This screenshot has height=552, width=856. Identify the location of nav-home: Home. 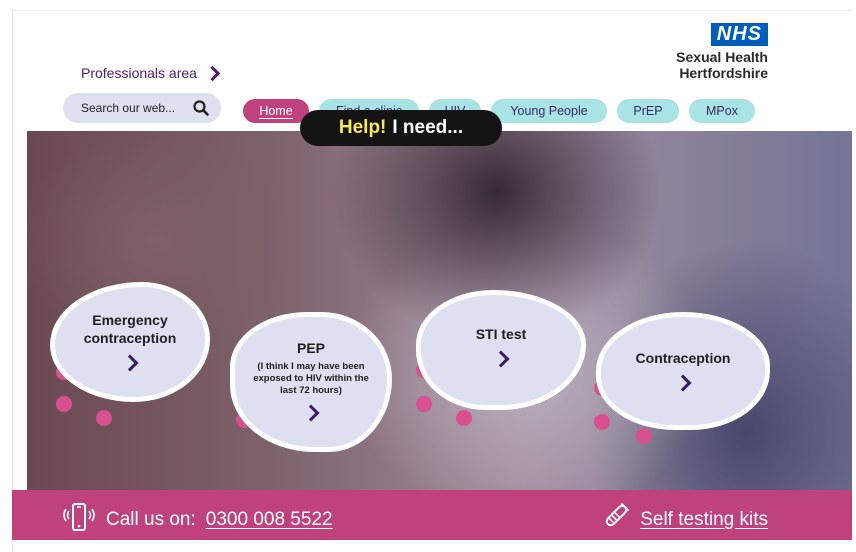
(276, 111).